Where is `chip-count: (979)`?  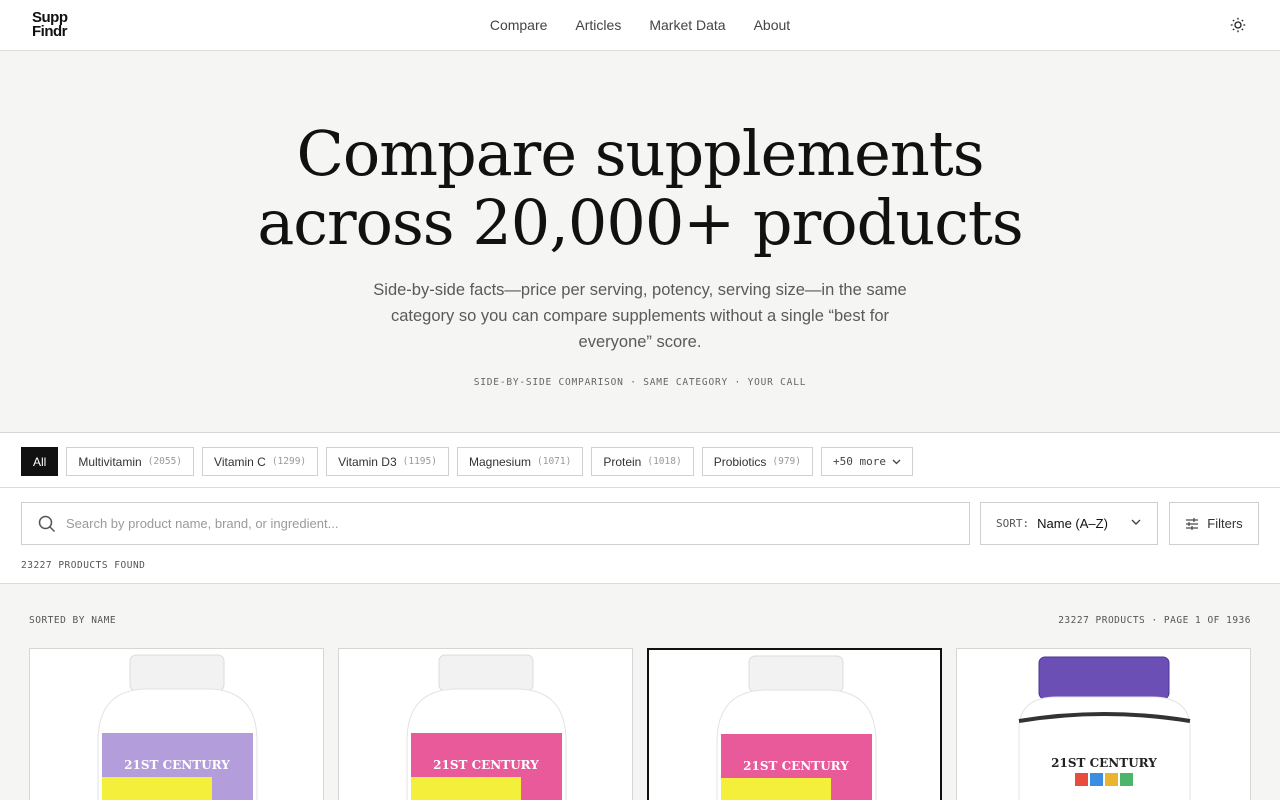
chip-count: (979) is located at coordinates (786, 461).